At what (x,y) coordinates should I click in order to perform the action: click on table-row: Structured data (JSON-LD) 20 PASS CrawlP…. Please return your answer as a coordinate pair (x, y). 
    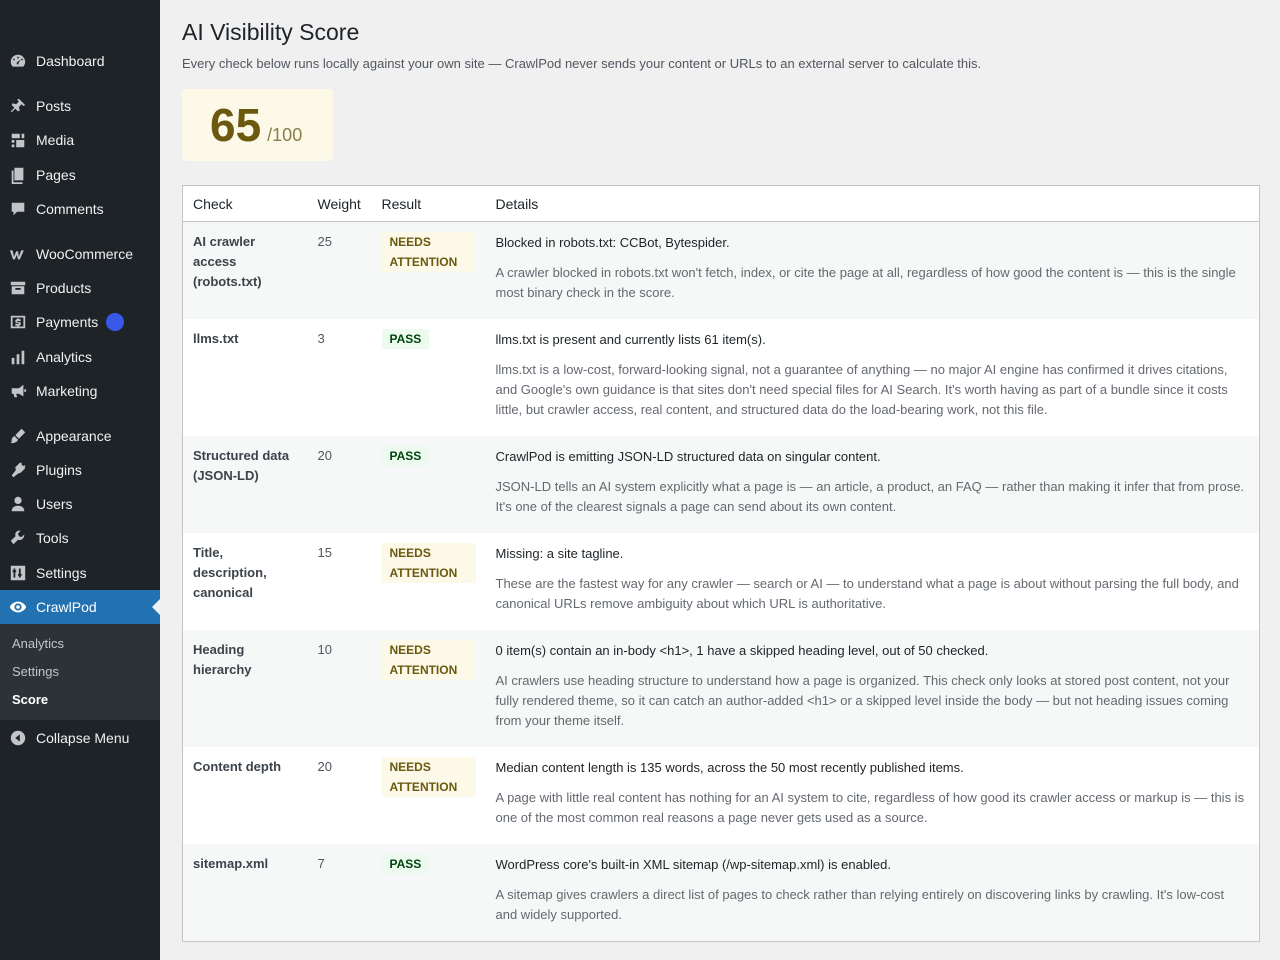
    Looking at the image, I should click on (721, 484).